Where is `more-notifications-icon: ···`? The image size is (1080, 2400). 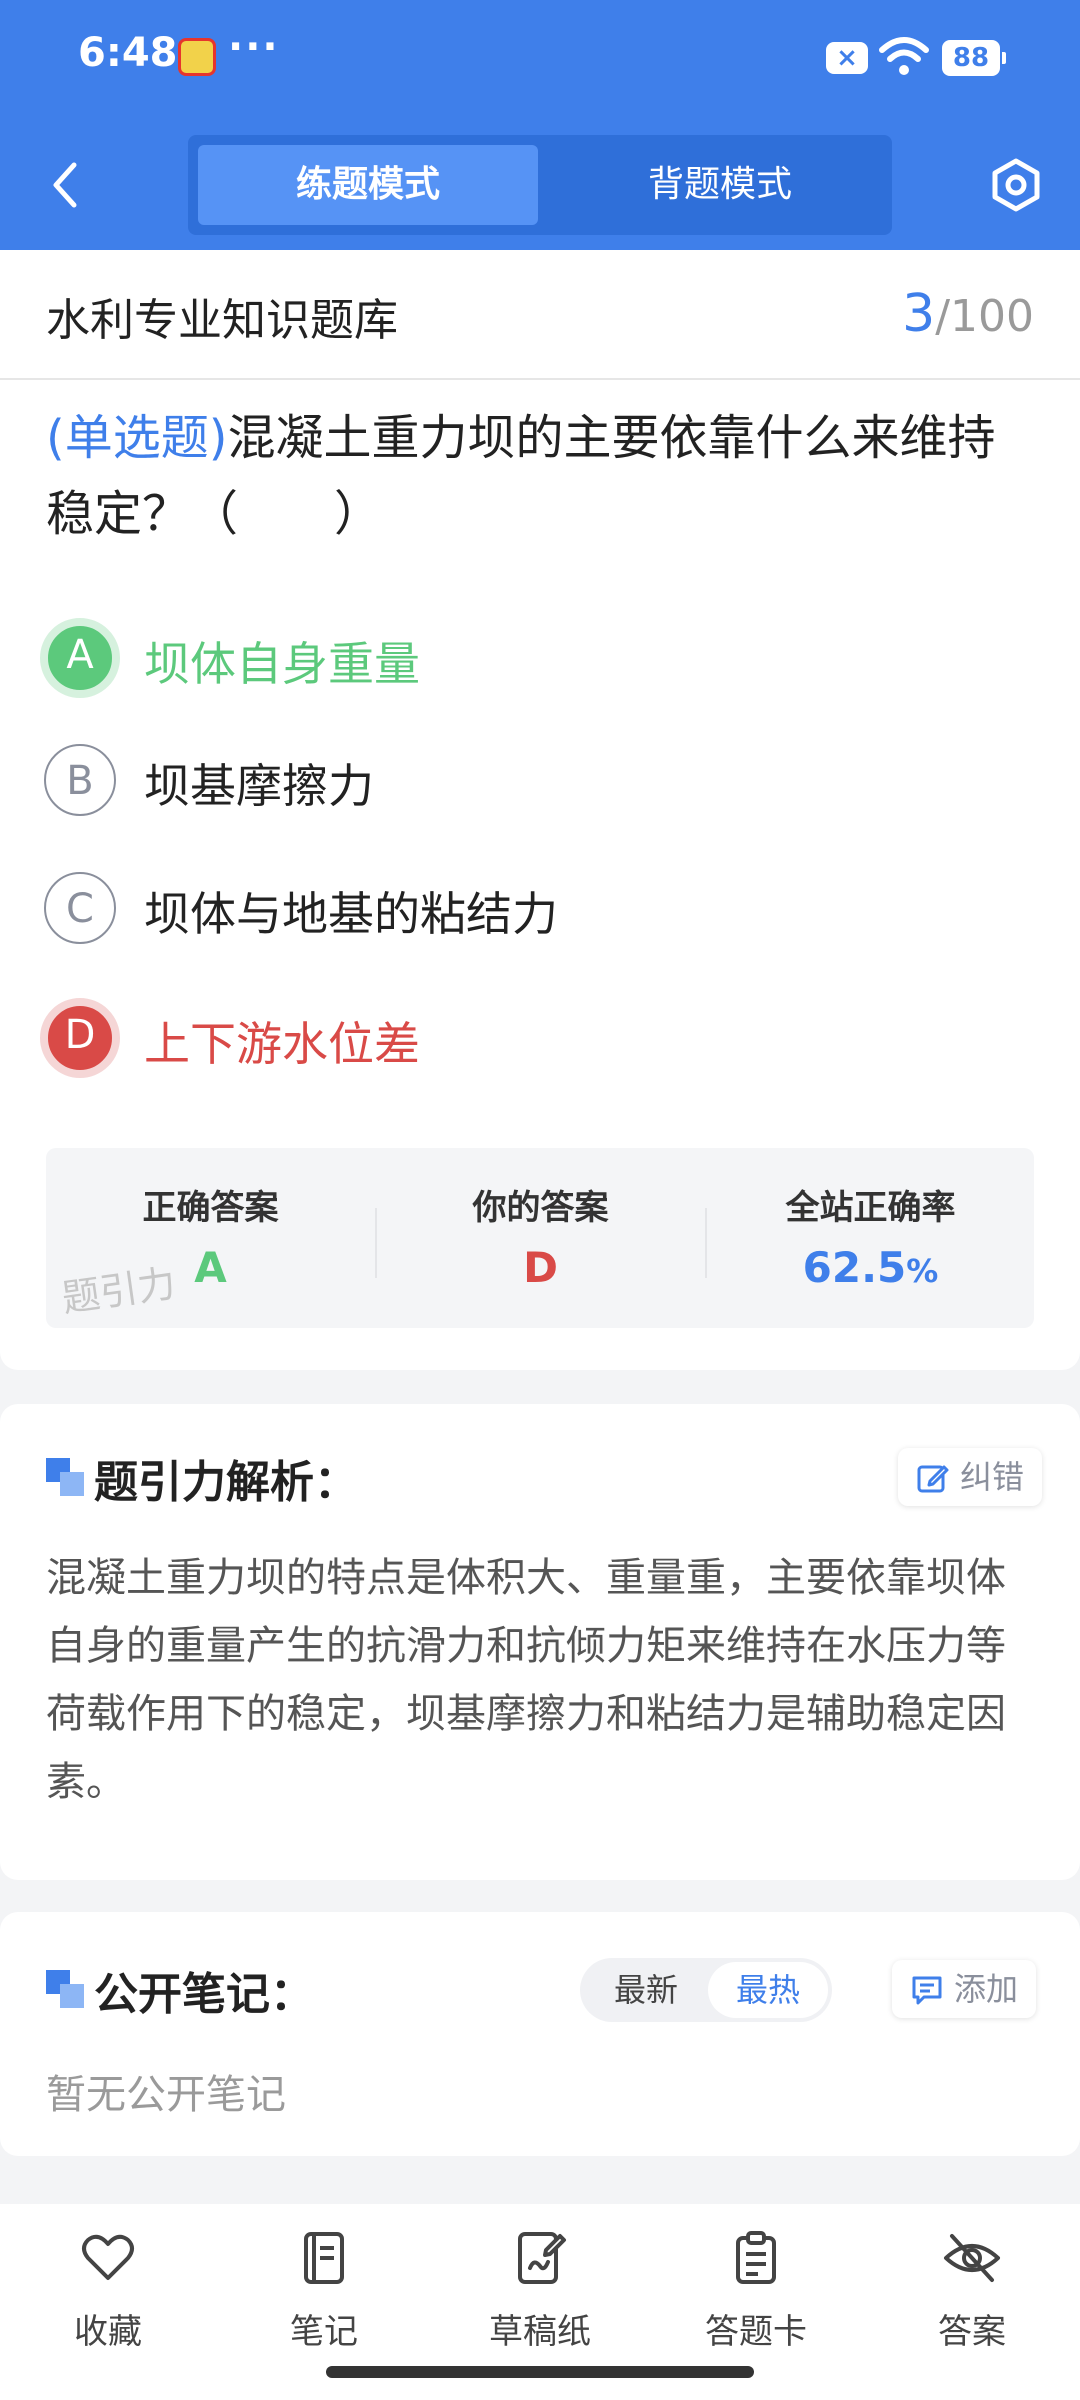 more-notifications-icon: ··· is located at coordinates (254, 47).